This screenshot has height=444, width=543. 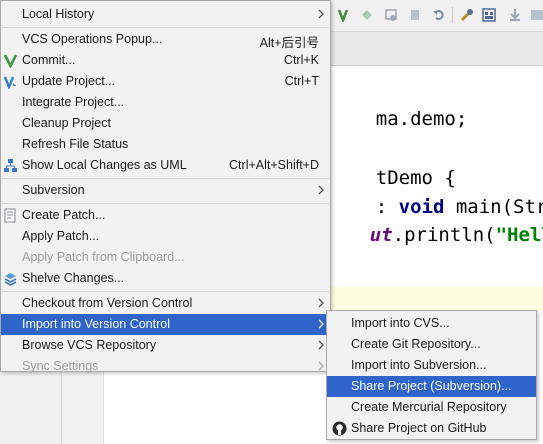 What do you see at coordinates (515, 15) in the screenshot?
I see `download-icon` at bounding box center [515, 15].